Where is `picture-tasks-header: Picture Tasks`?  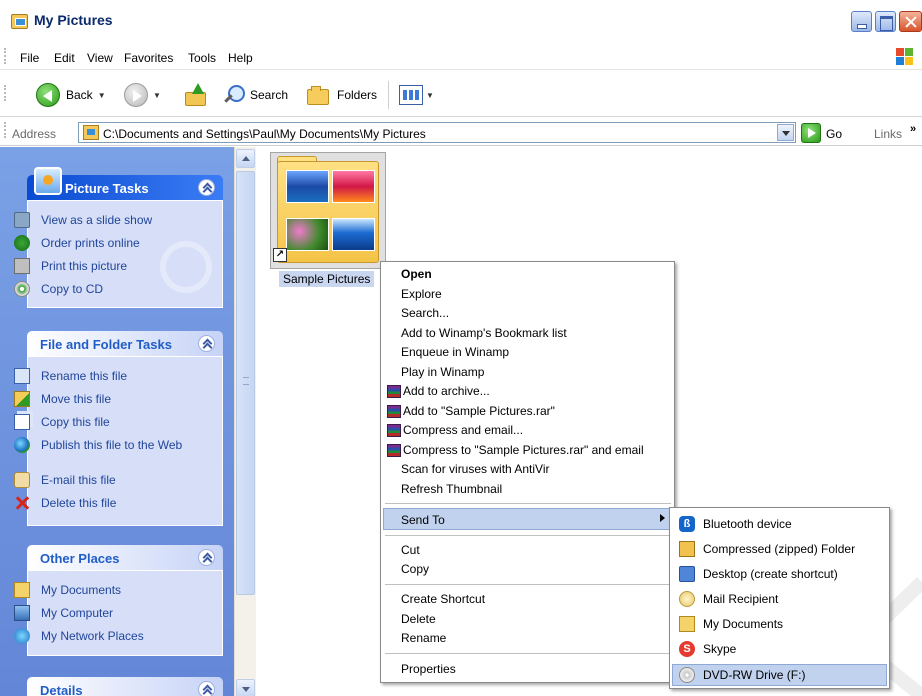 picture-tasks-header: Picture Tasks is located at coordinates (125, 183).